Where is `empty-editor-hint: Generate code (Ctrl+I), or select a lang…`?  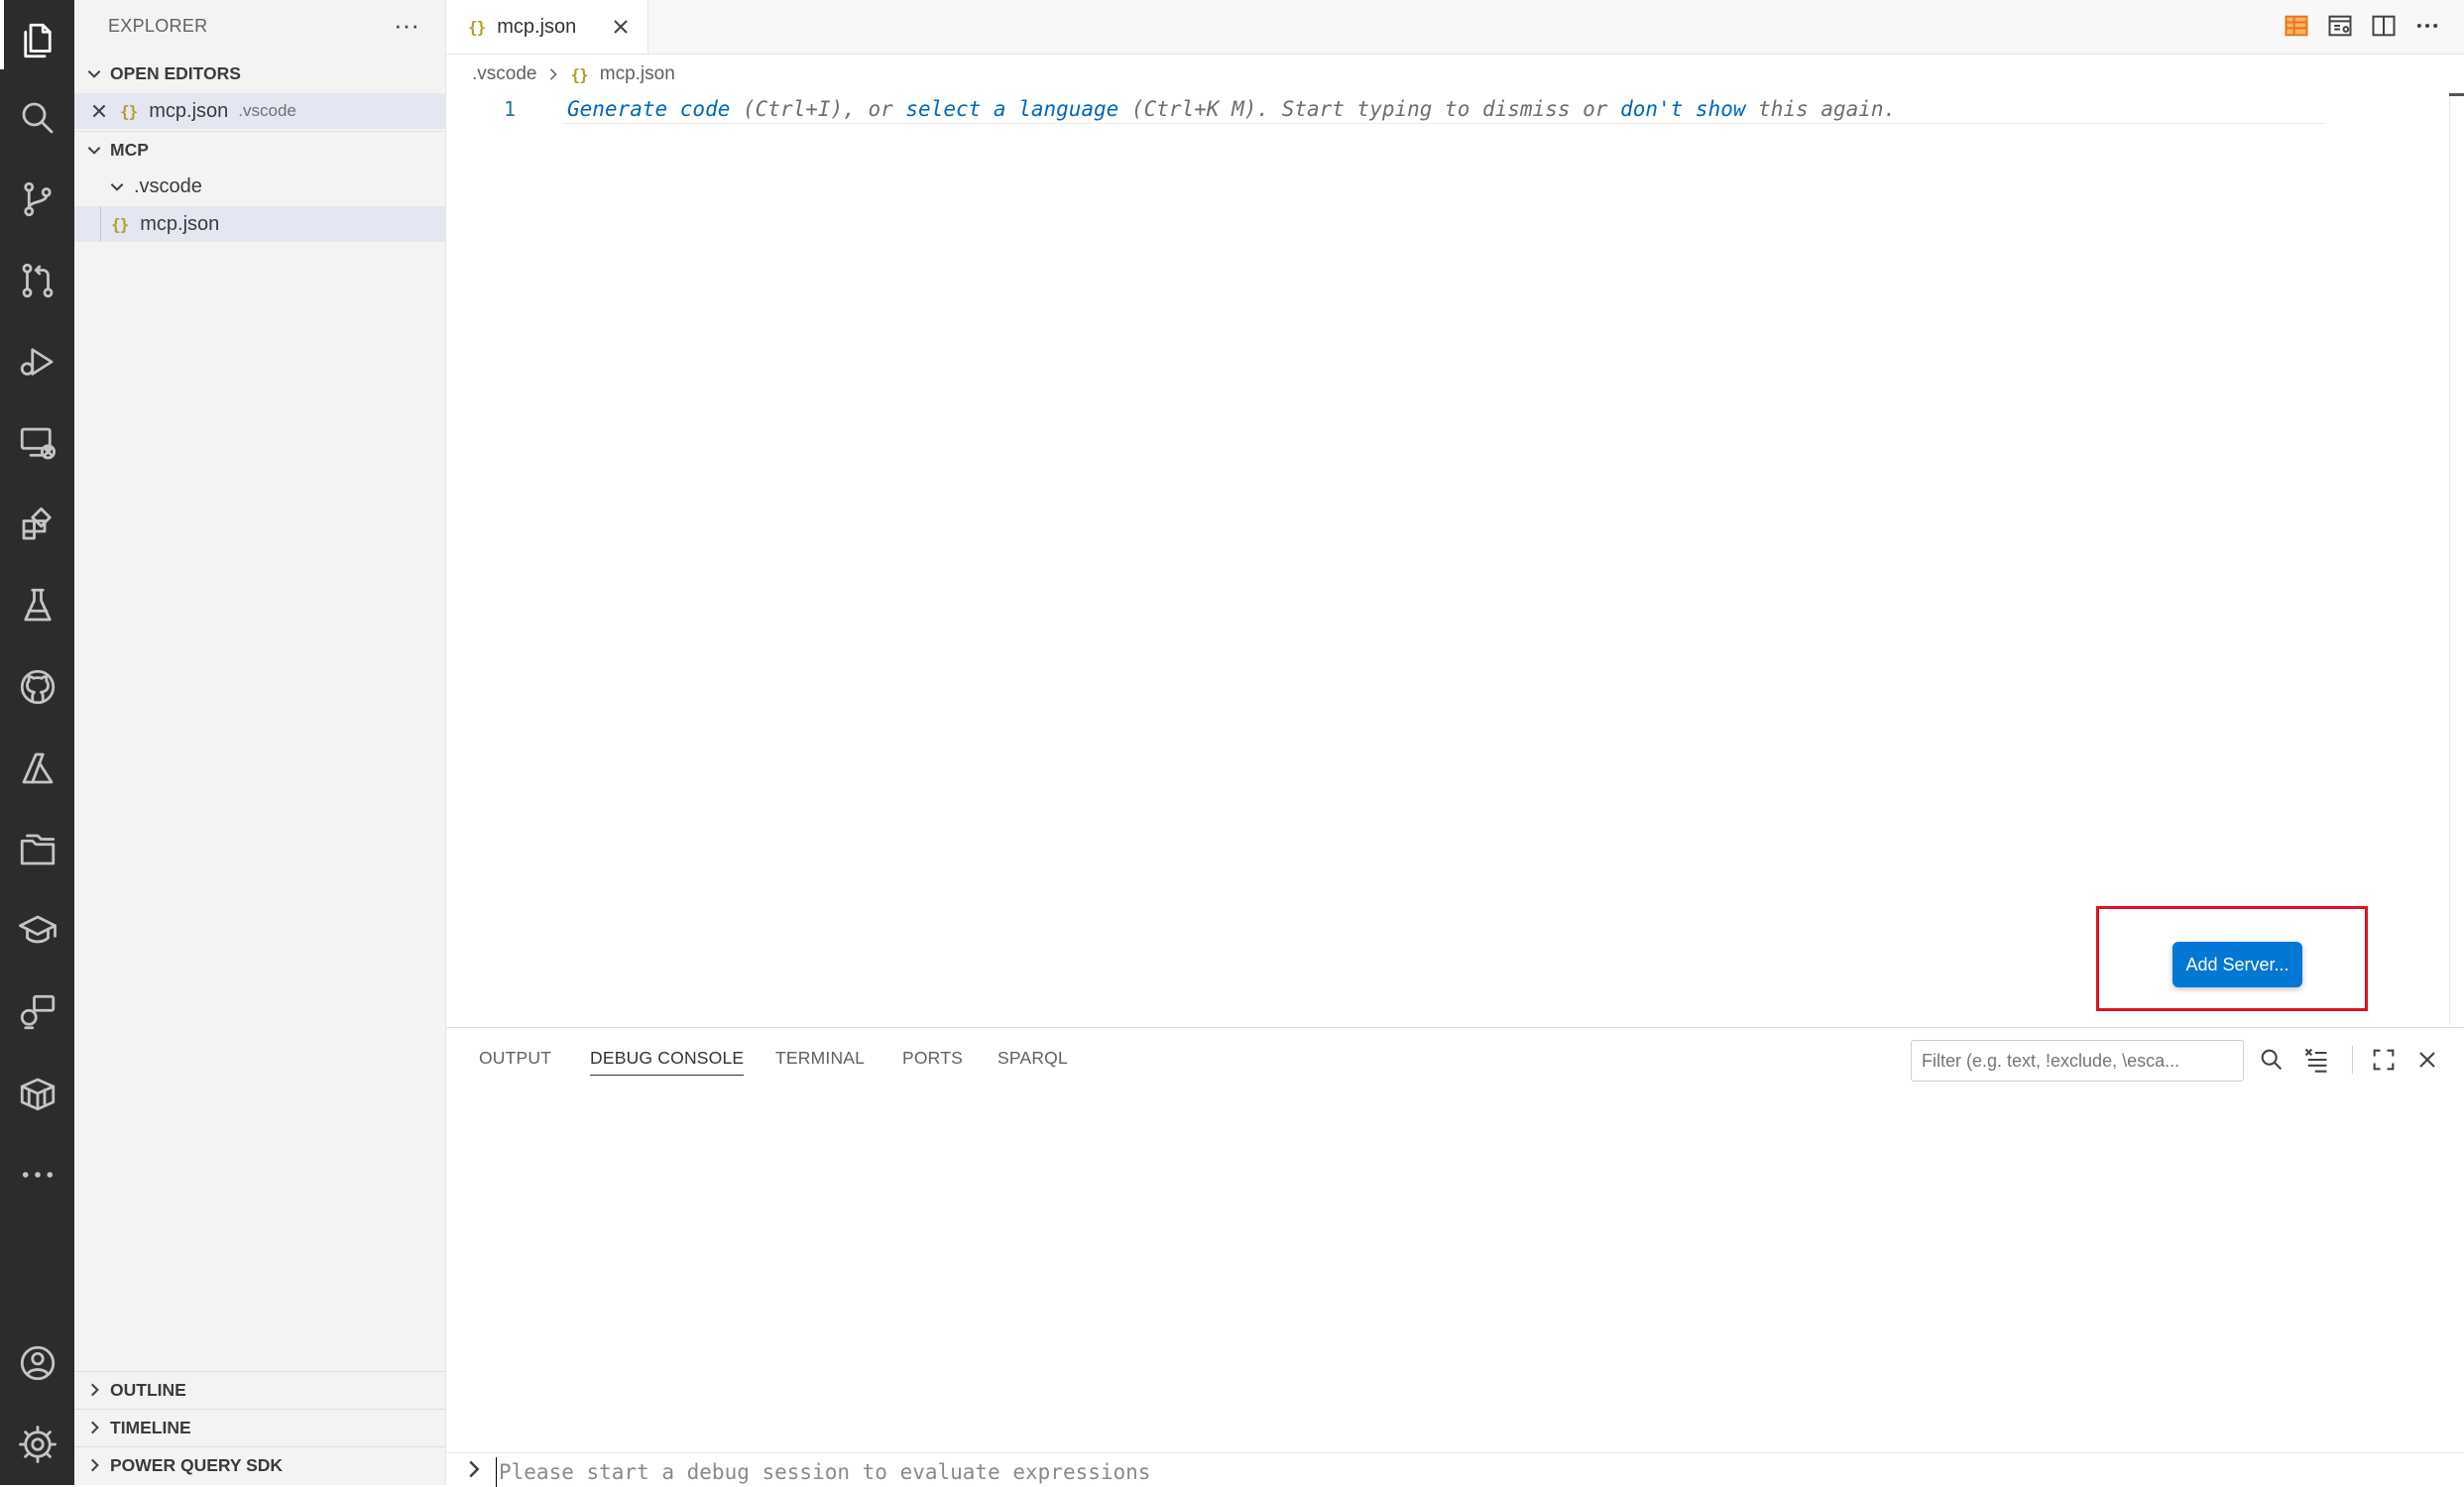 empty-editor-hint: Generate code (Ctrl+I), or select a lang… is located at coordinates (1232, 109).